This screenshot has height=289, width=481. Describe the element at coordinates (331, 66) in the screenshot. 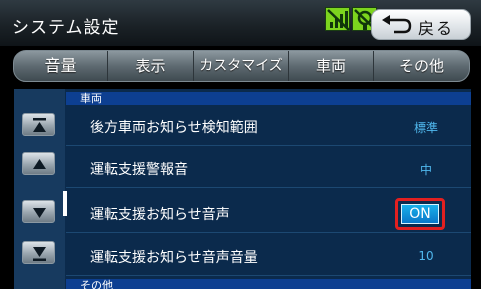

I see `tab-vehicle: 車両` at that location.